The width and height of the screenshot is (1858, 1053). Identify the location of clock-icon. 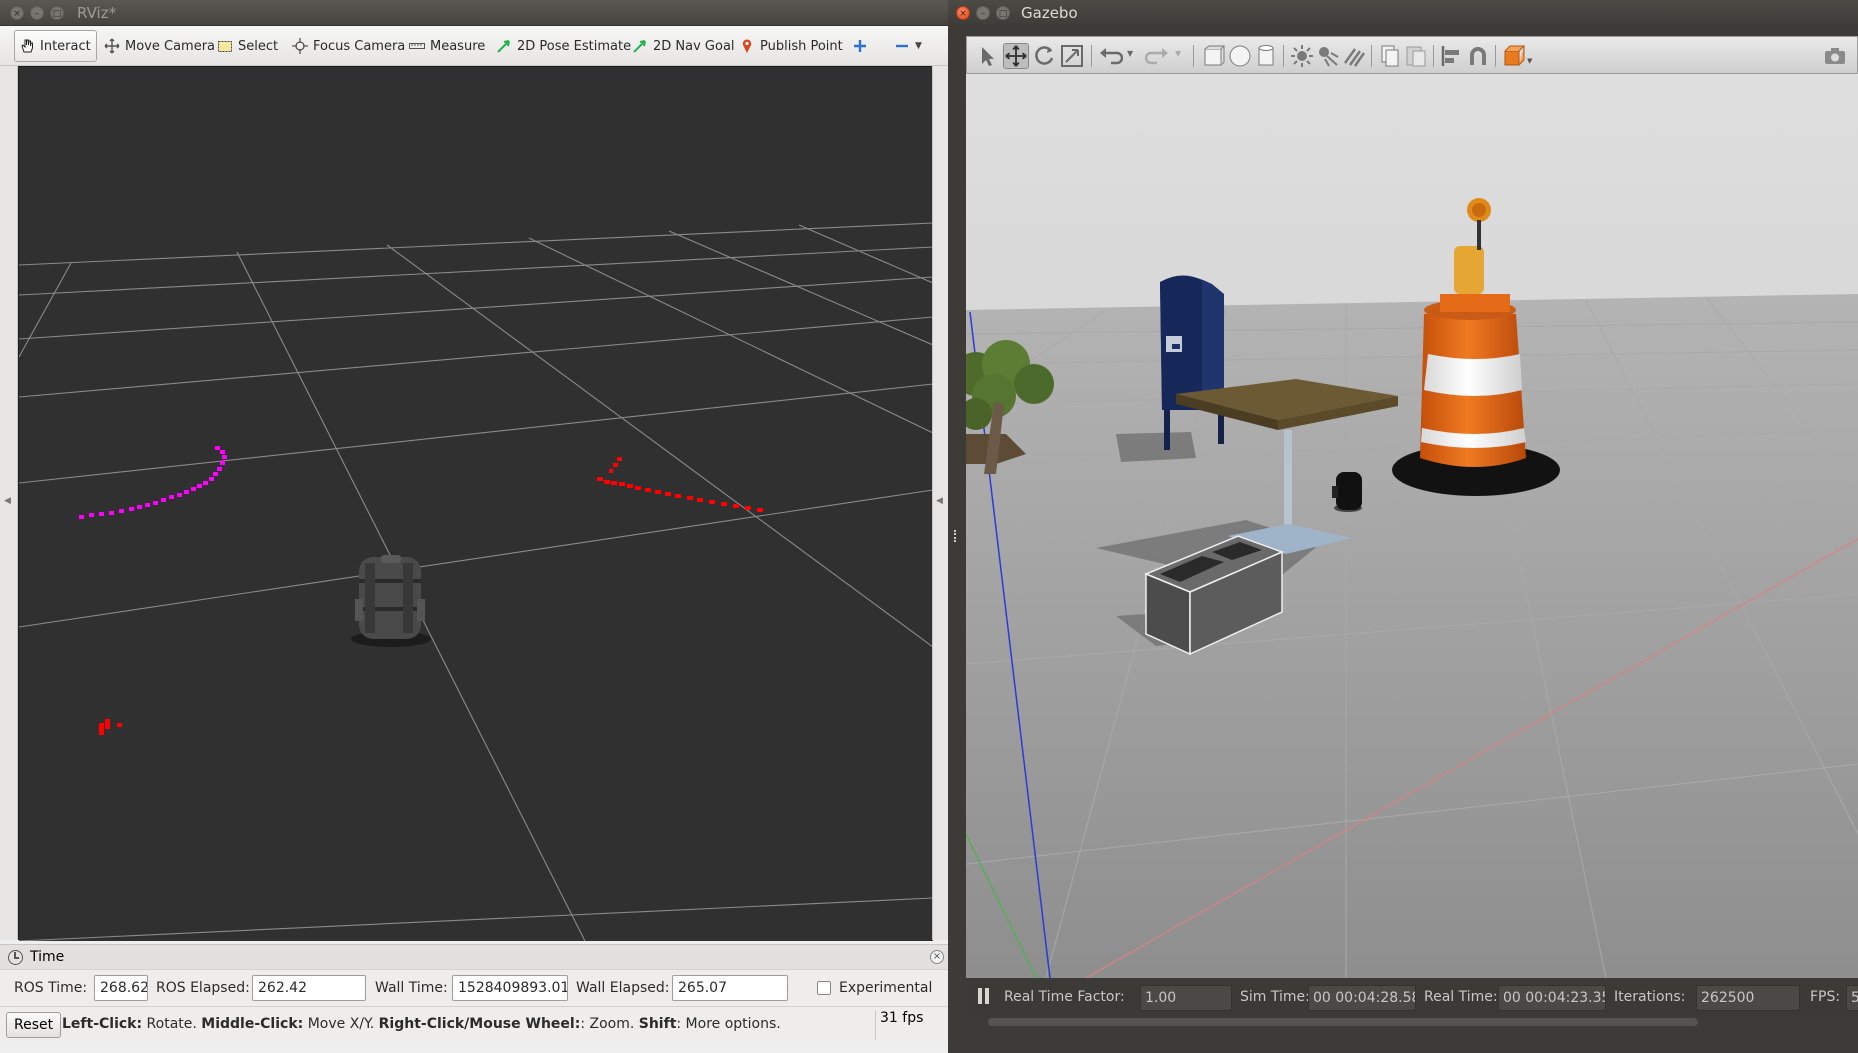
(15, 957).